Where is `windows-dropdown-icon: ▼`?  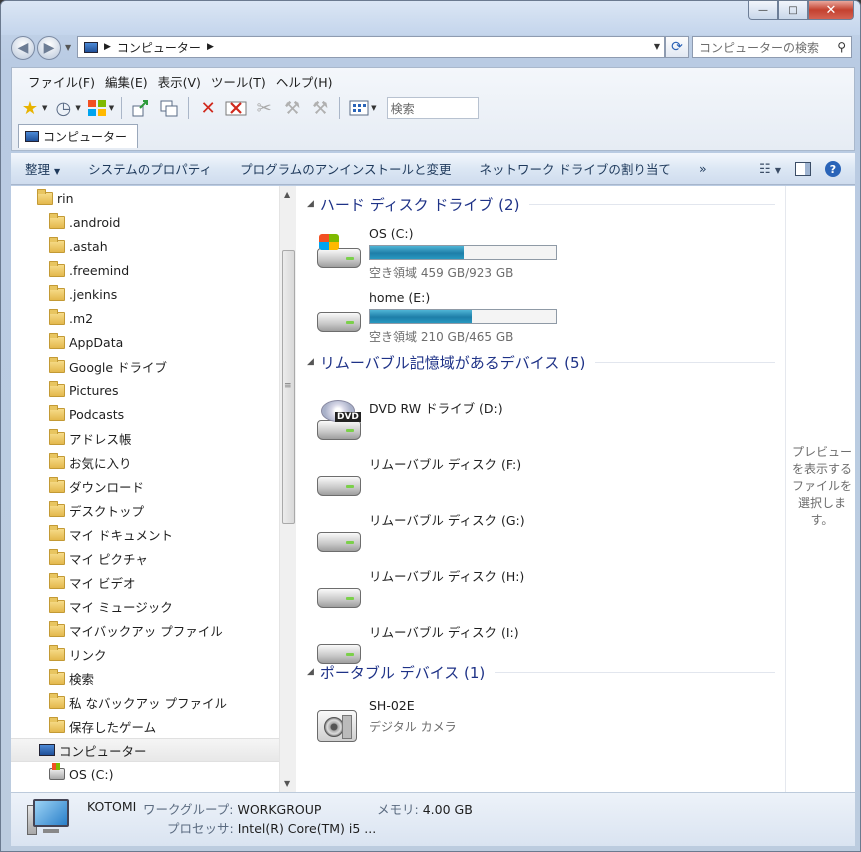 windows-dropdown-icon: ▼ is located at coordinates (111, 108).